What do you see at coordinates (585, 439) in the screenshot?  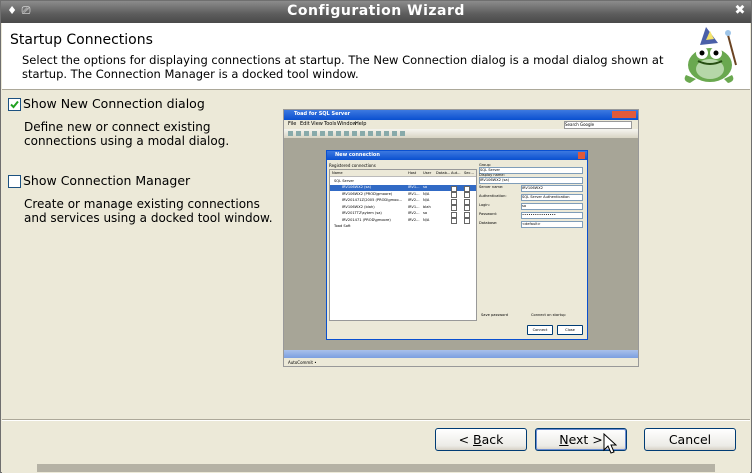 I see `next-button-rest: ext >` at bounding box center [585, 439].